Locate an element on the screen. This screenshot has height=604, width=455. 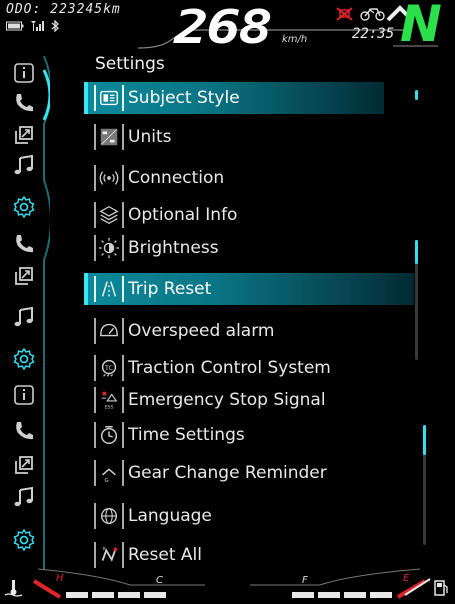
status-icons is located at coordinates (33, 26).